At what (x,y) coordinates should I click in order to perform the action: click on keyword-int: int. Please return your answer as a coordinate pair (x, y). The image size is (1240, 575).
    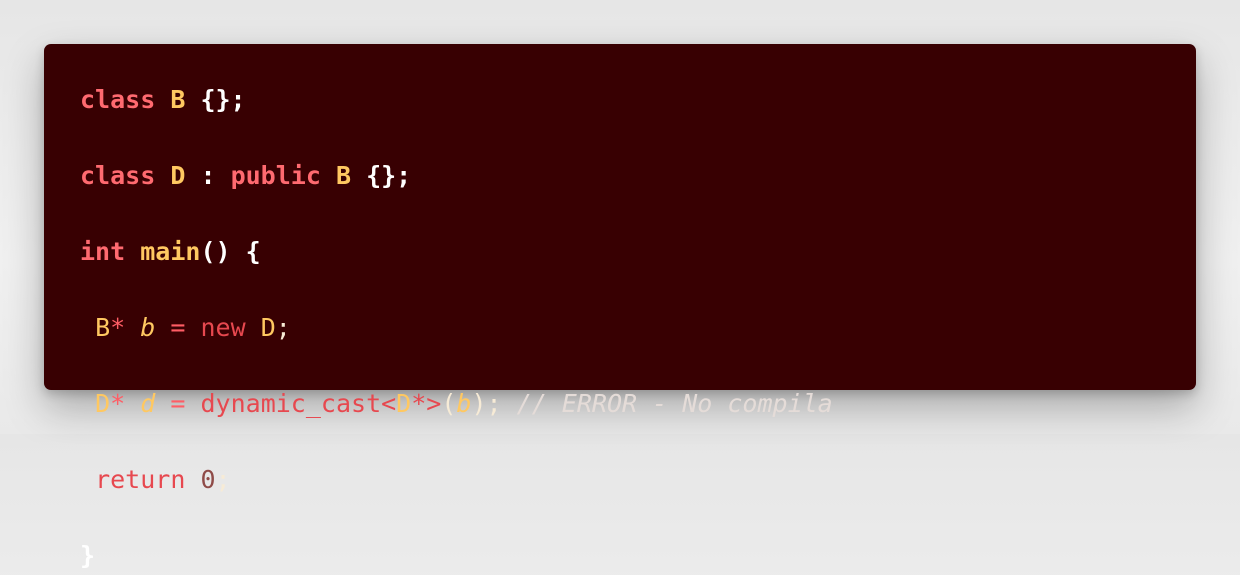
    Looking at the image, I should click on (103, 251).